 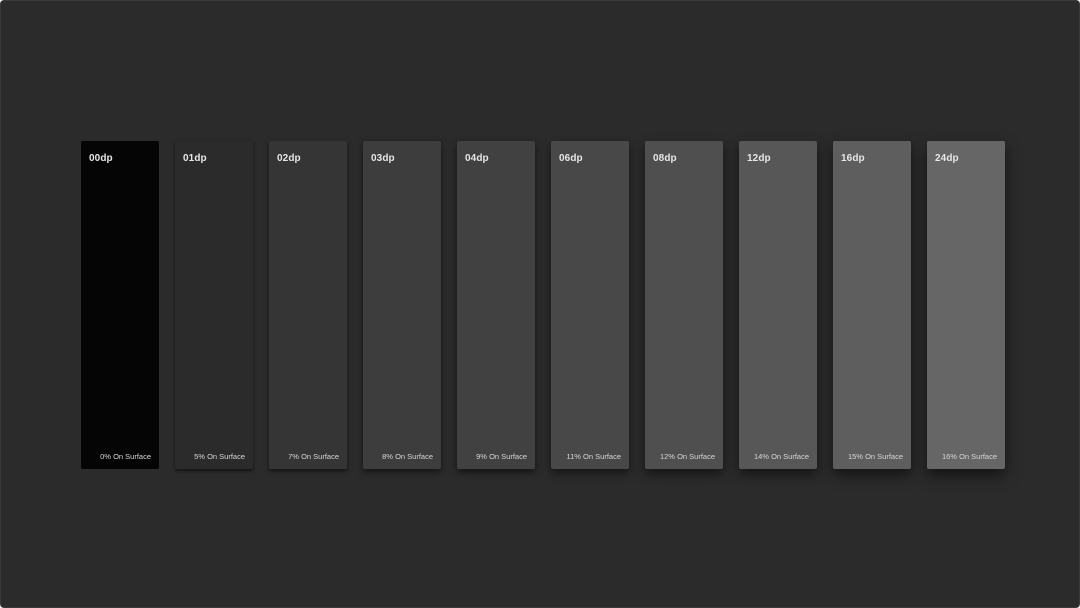 I want to click on elevation-label: 00dp, so click(x=101, y=158).